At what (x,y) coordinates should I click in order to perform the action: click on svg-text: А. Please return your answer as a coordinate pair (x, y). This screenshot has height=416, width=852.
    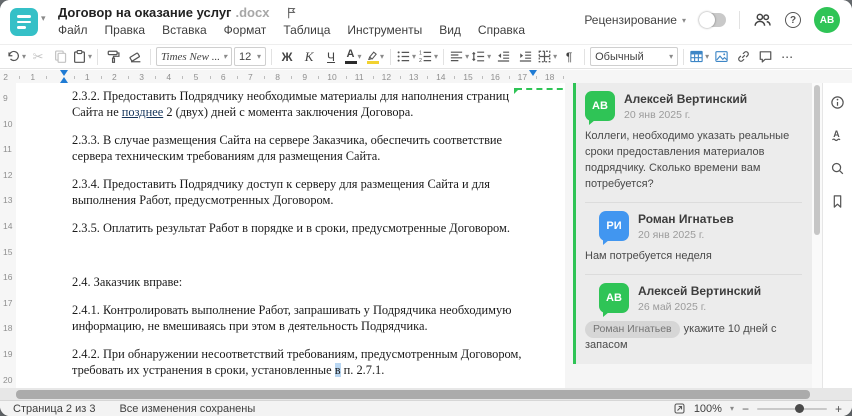
    Looking at the image, I should click on (836, 134).